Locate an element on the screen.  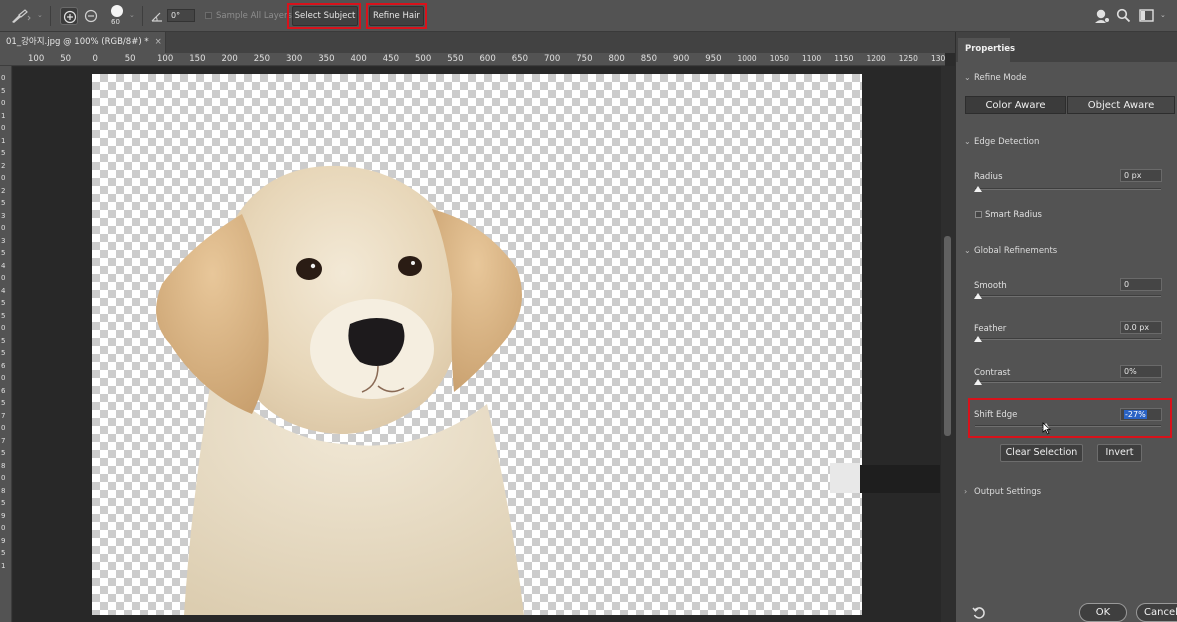
color-aware-button: Color Aware is located at coordinates (1015, 105).